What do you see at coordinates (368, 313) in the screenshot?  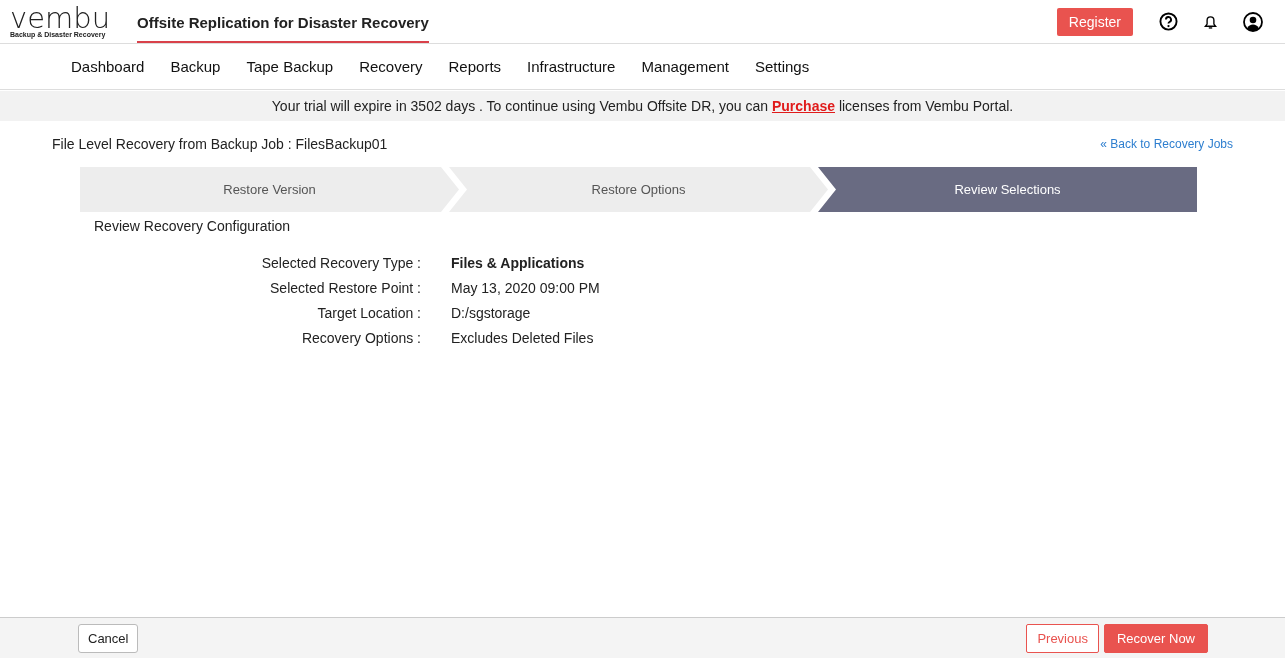 I see `summary-label: Target Location :` at bounding box center [368, 313].